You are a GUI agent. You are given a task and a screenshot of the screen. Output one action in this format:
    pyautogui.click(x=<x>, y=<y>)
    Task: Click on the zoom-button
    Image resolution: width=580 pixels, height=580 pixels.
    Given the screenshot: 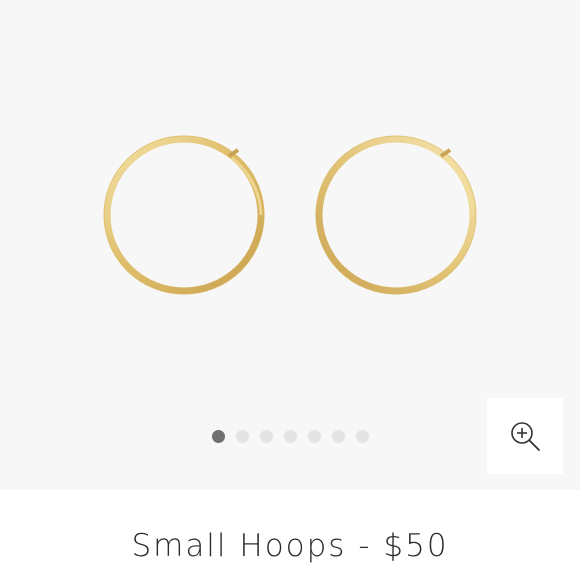 What is the action you would take?
    pyautogui.click(x=525, y=436)
    